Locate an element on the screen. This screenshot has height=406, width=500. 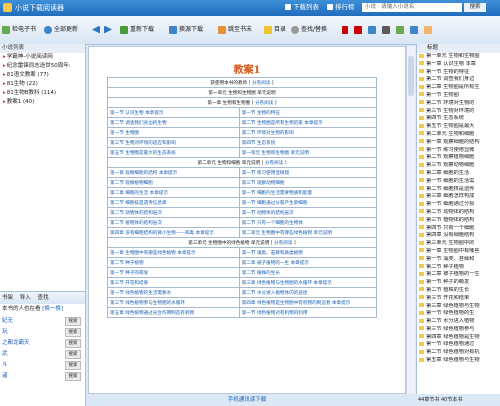
chapter-list-item: 第三节 生物对环境的 is located at coordinates (458, 112).